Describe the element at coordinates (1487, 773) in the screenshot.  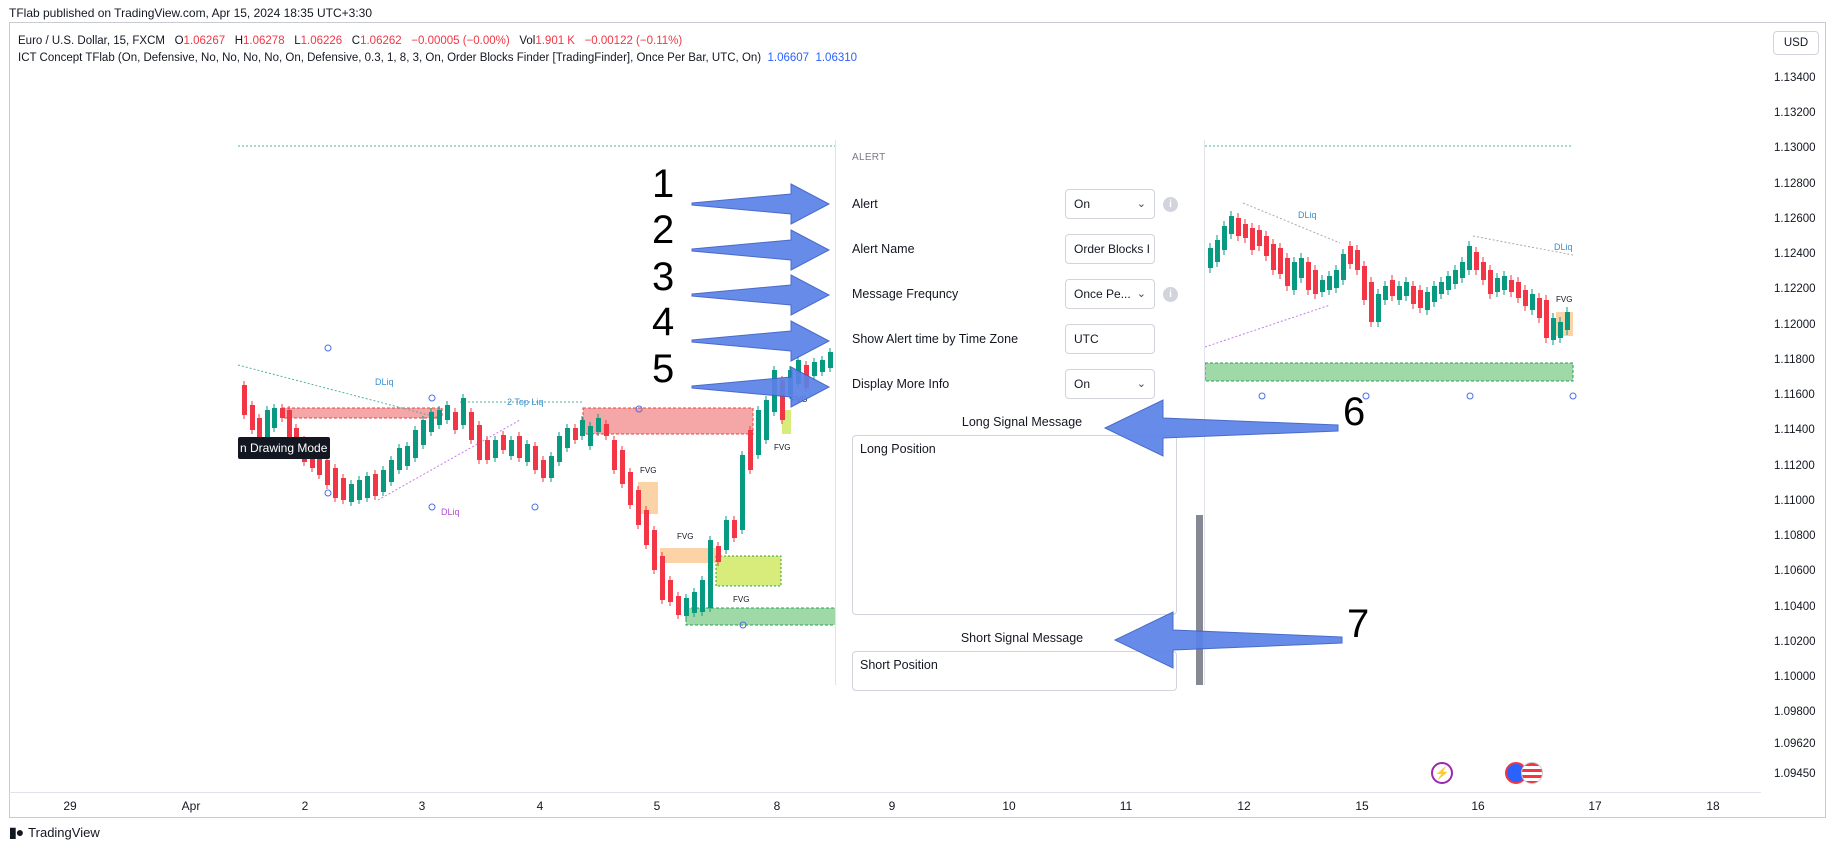
I see `bottom-right-icons: ⚡` at that location.